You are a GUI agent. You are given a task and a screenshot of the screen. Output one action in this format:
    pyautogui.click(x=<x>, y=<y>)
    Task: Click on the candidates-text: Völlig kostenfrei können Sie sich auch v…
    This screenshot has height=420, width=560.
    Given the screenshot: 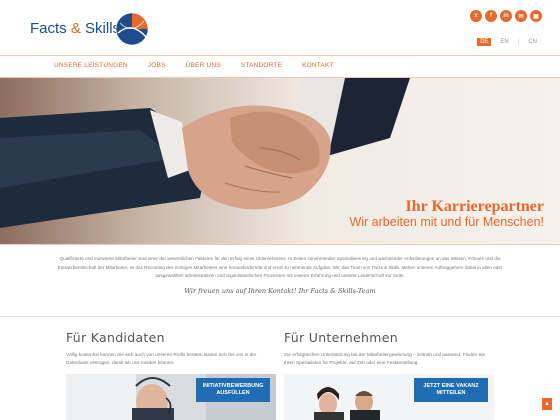 What is the action you would take?
    pyautogui.click(x=161, y=358)
    